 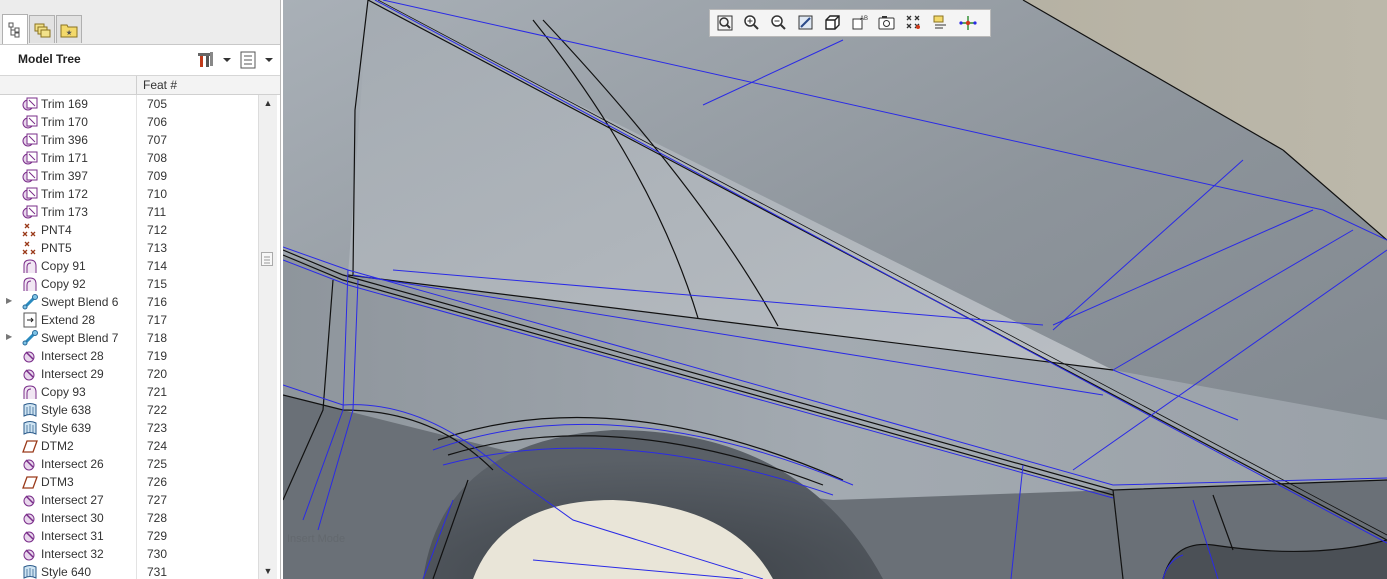 I want to click on scrollbar-thumb, so click(x=267, y=259).